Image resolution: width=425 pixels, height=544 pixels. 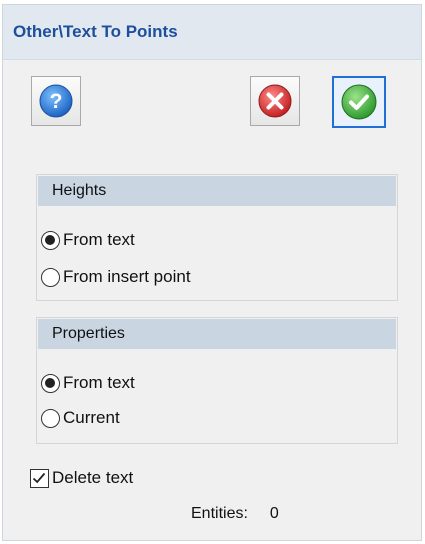 I want to click on properties-current-option: Current, so click(x=80, y=418).